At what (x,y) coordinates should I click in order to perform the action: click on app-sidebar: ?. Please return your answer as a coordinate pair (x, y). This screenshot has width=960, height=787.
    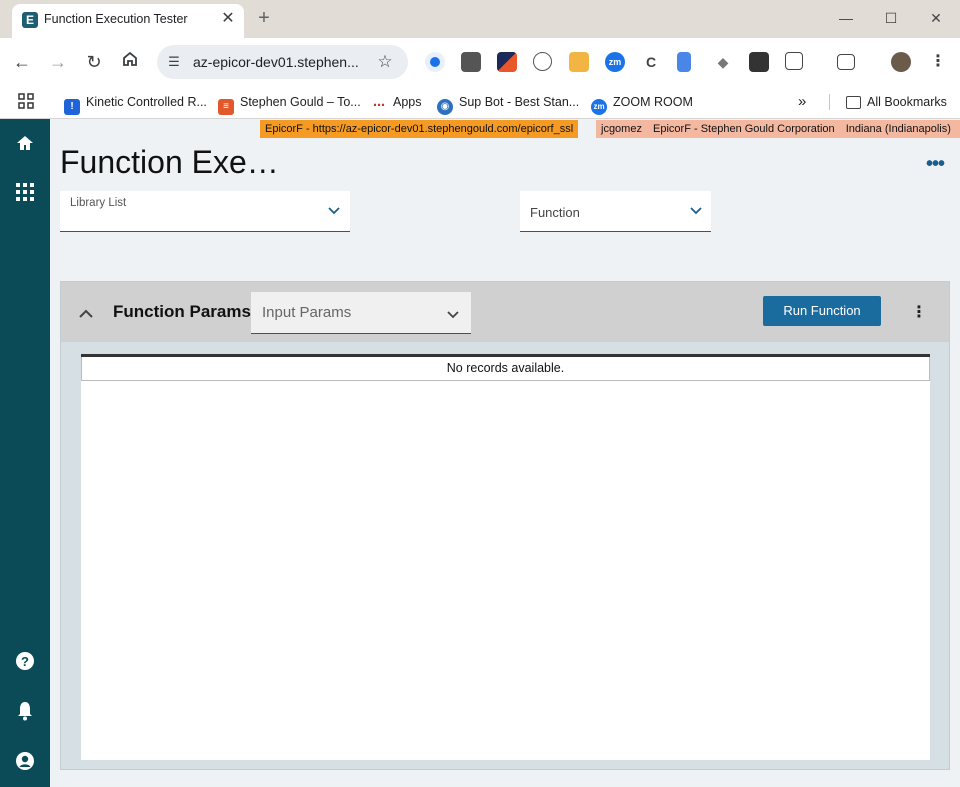
    Looking at the image, I should click on (25, 453).